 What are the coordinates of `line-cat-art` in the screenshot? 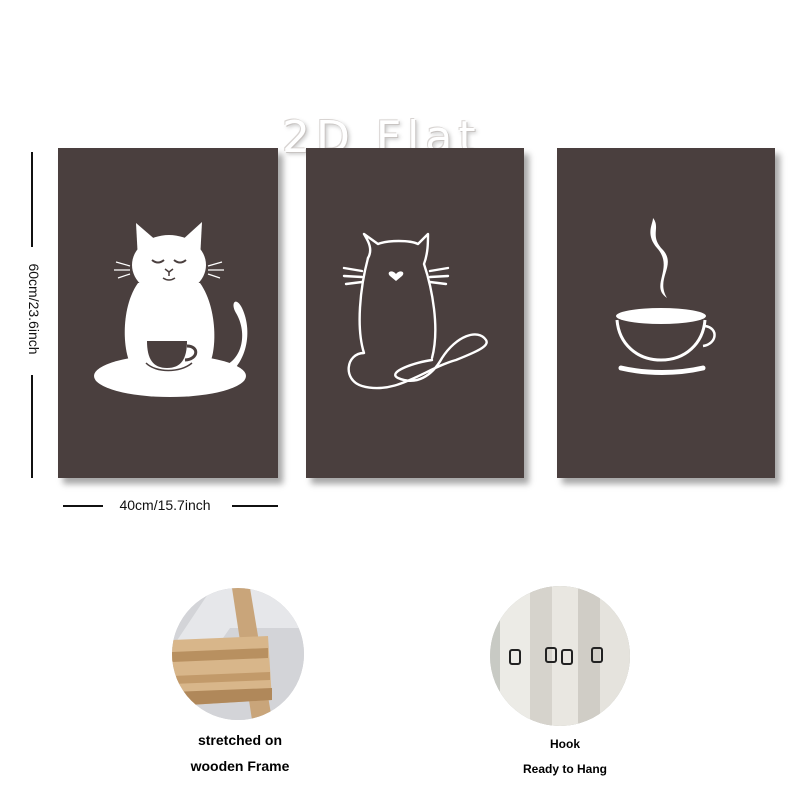 It's located at (415, 311).